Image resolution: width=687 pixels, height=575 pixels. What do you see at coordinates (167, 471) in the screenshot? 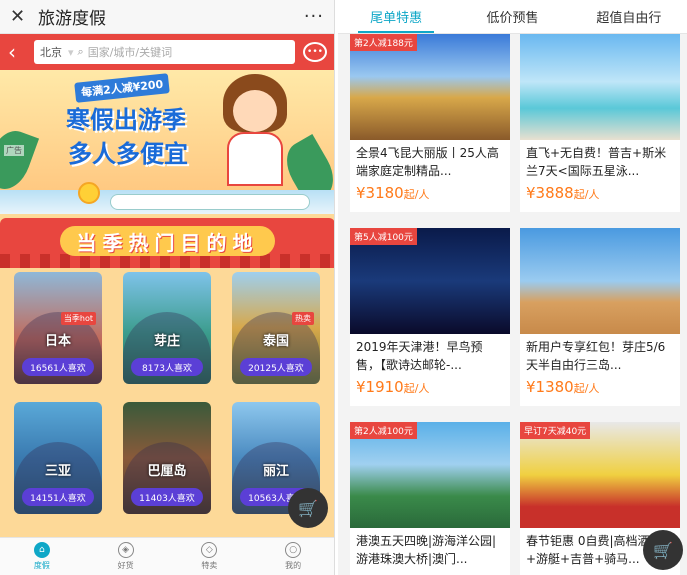
I see `destination-name: 巴厘岛` at bounding box center [167, 471].